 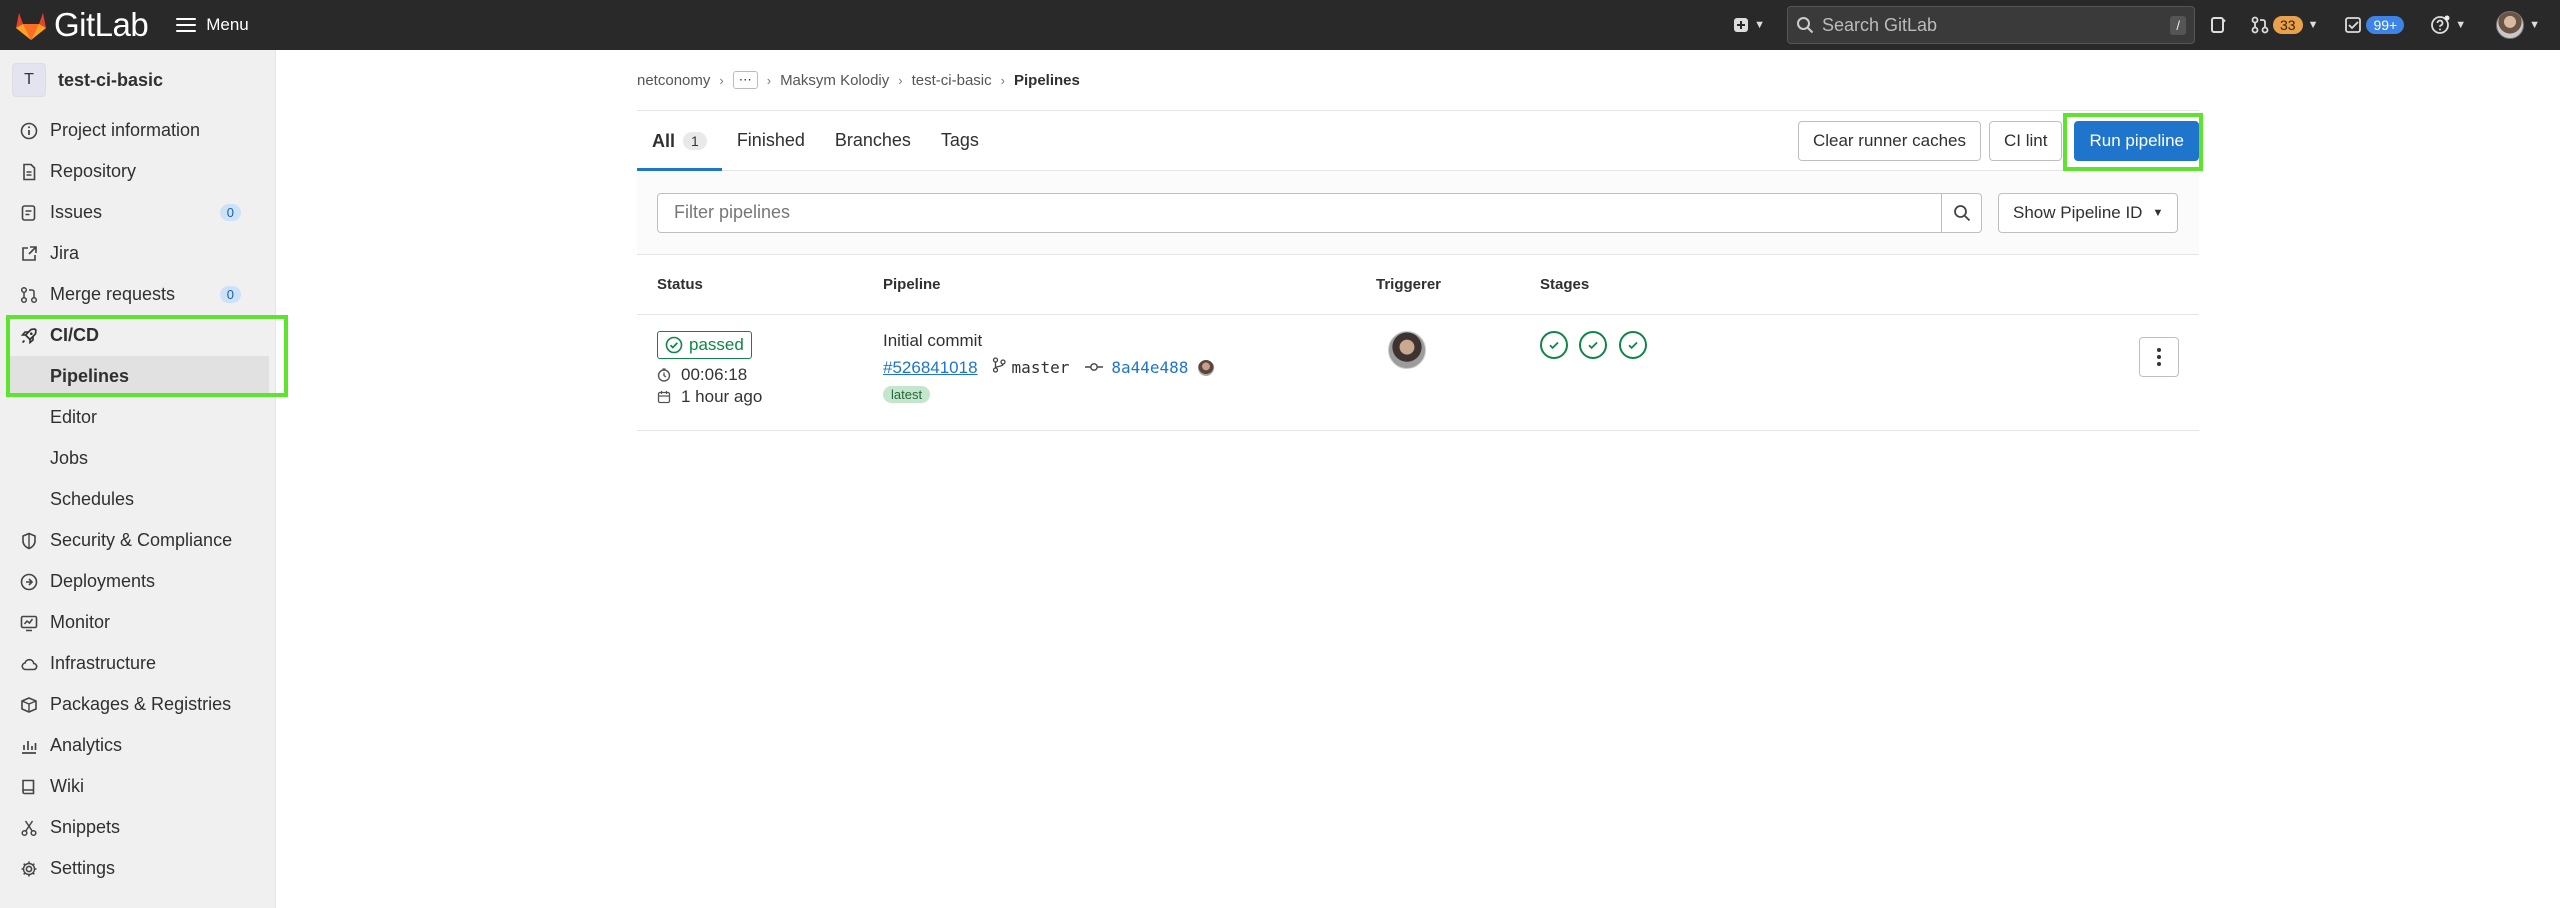 I want to click on sidebar-item-security-compliance: Security & Compliance, so click(x=137, y=540).